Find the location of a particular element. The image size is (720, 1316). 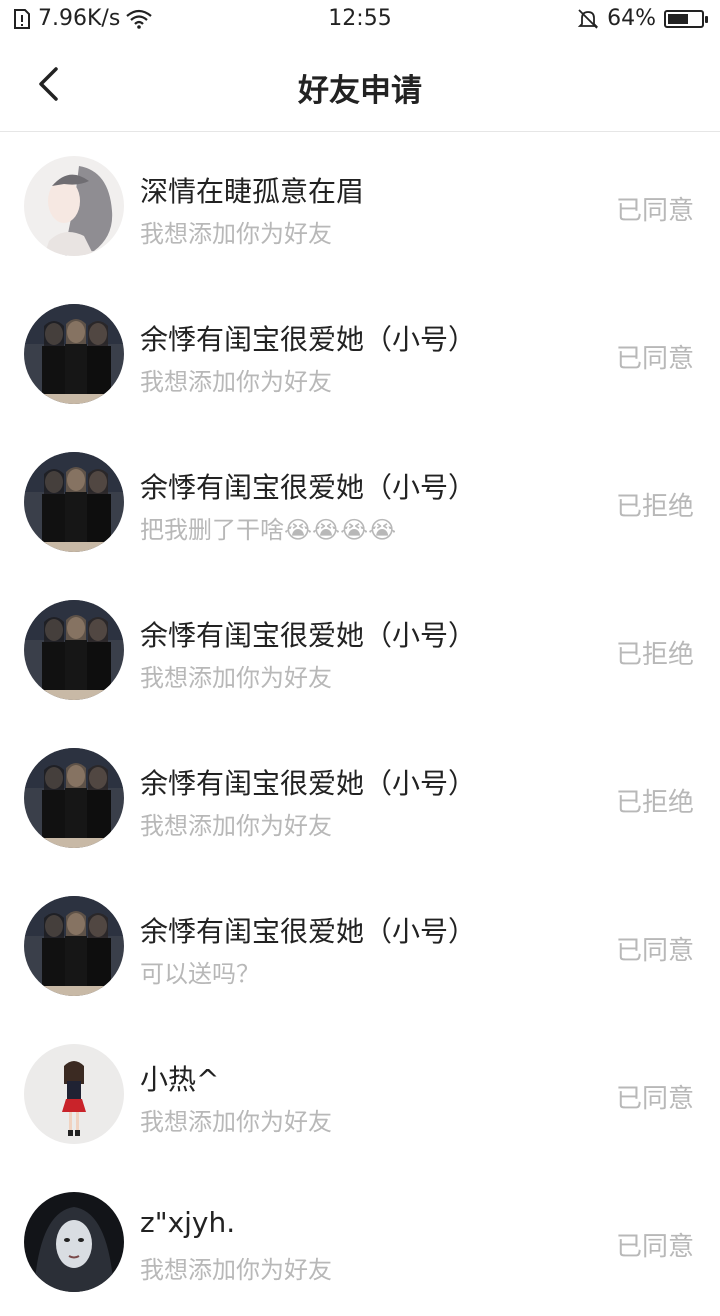

bell-muted-icon is located at coordinates (588, 19).